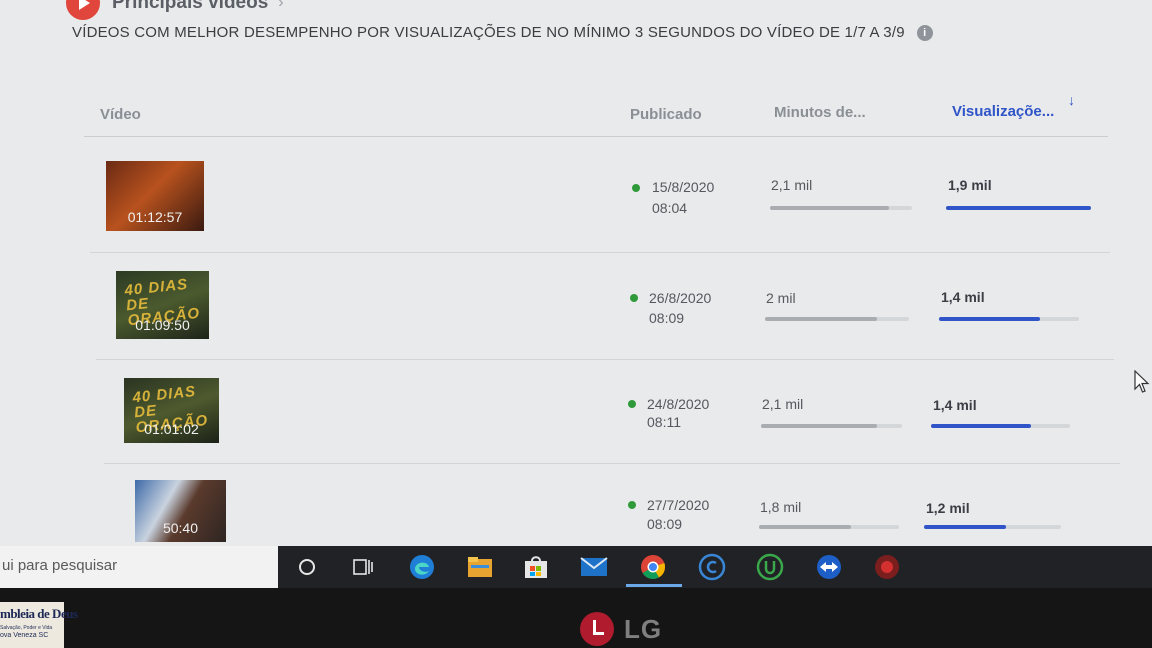  Describe the element at coordinates (576, 567) in the screenshot. I see `windows-taskbar: ui para pesquisar` at that location.